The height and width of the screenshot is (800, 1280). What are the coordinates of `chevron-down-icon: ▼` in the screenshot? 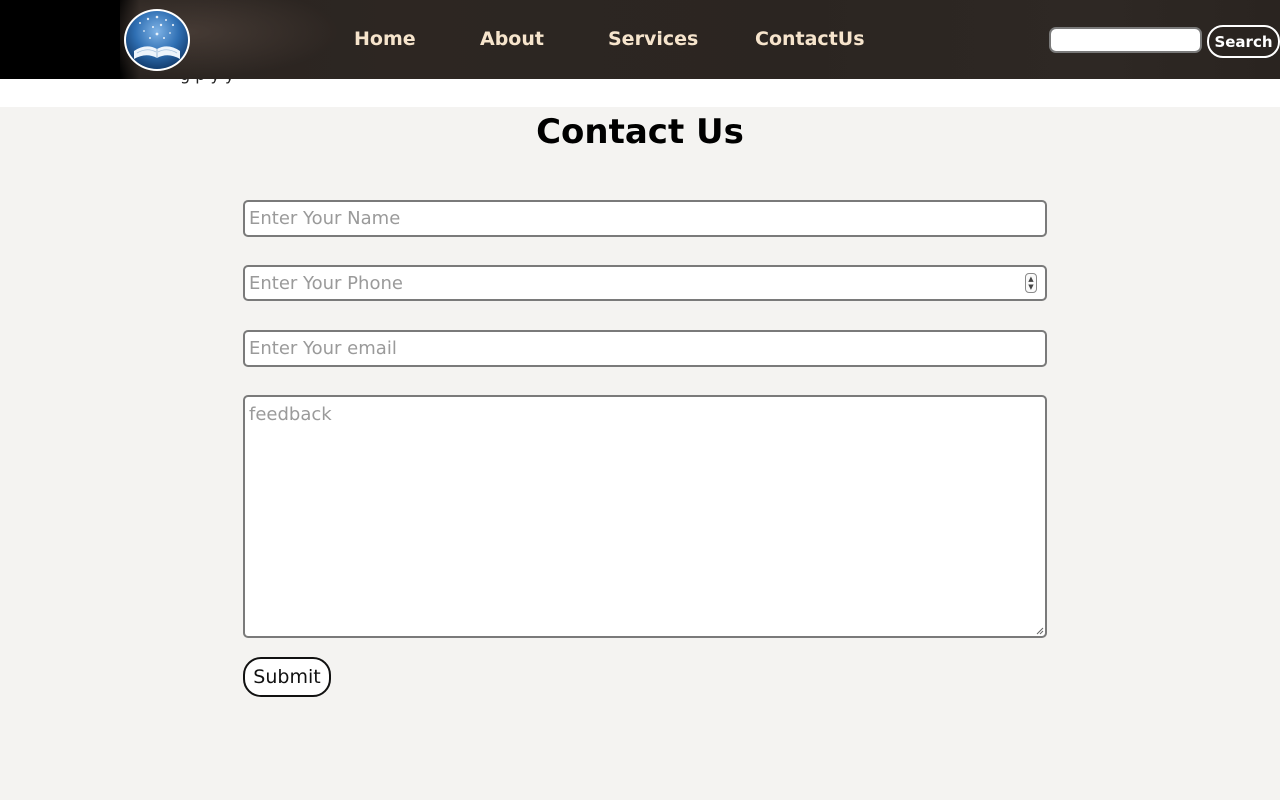 It's located at (1031, 287).